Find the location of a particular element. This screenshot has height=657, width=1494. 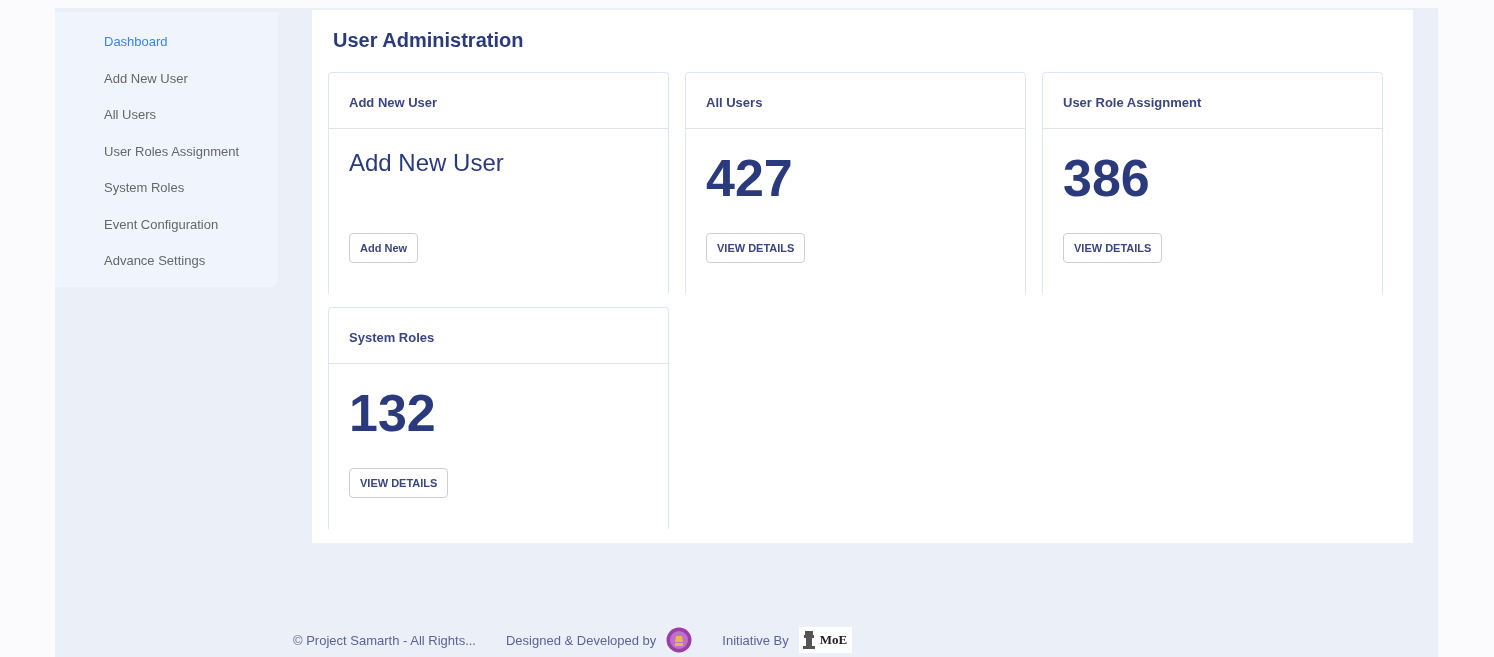

designed-by-text: Designed & Developed by is located at coordinates (581, 640).